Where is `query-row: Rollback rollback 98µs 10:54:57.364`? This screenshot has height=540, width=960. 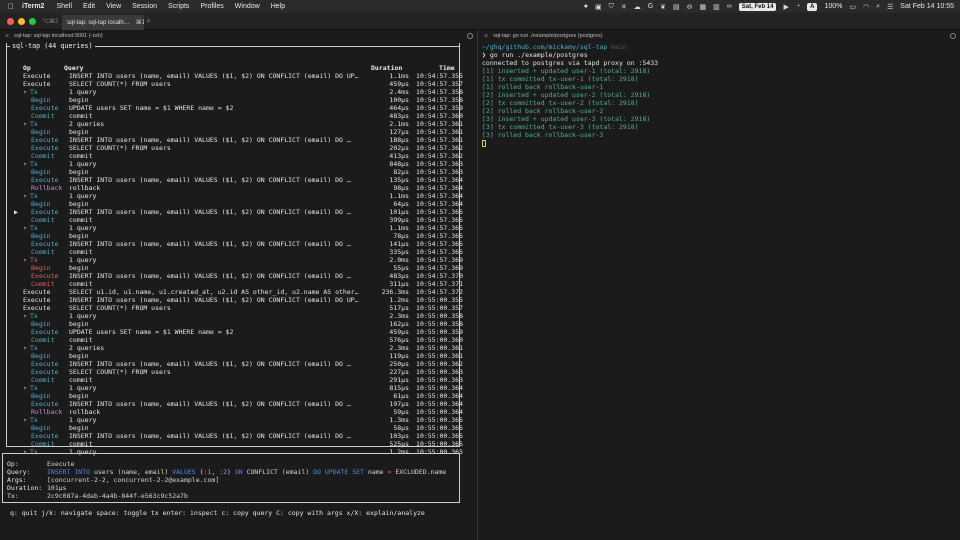
query-row: Rollback rollback 98µs 10:54:57.364 is located at coordinates (235, 188).